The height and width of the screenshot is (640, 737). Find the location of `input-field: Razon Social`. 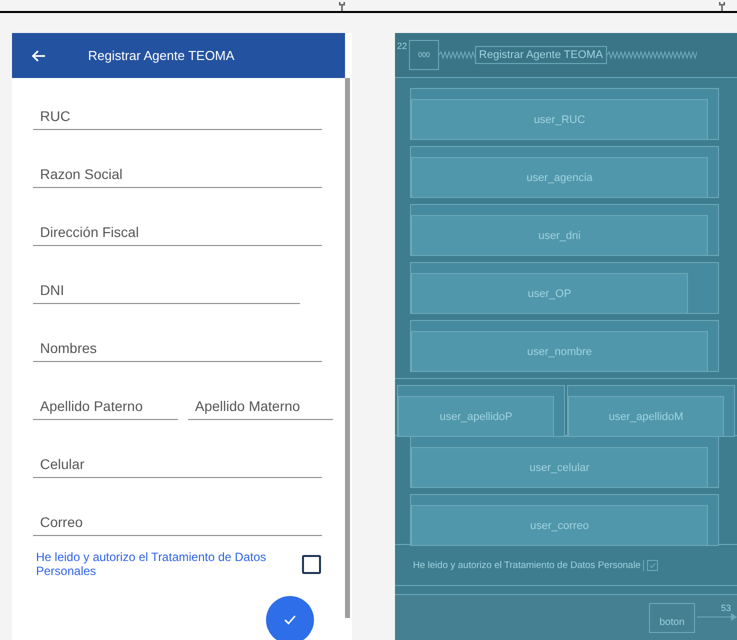

input-field: Razon Social is located at coordinates (177, 174).